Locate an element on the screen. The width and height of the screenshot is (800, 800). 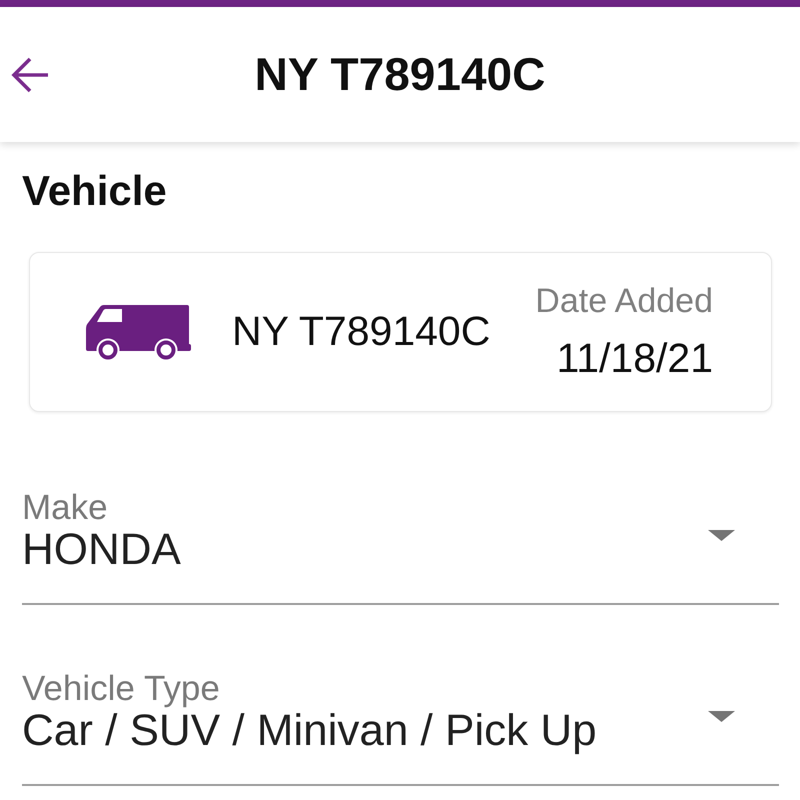
field-label: Make is located at coordinates (65, 507).